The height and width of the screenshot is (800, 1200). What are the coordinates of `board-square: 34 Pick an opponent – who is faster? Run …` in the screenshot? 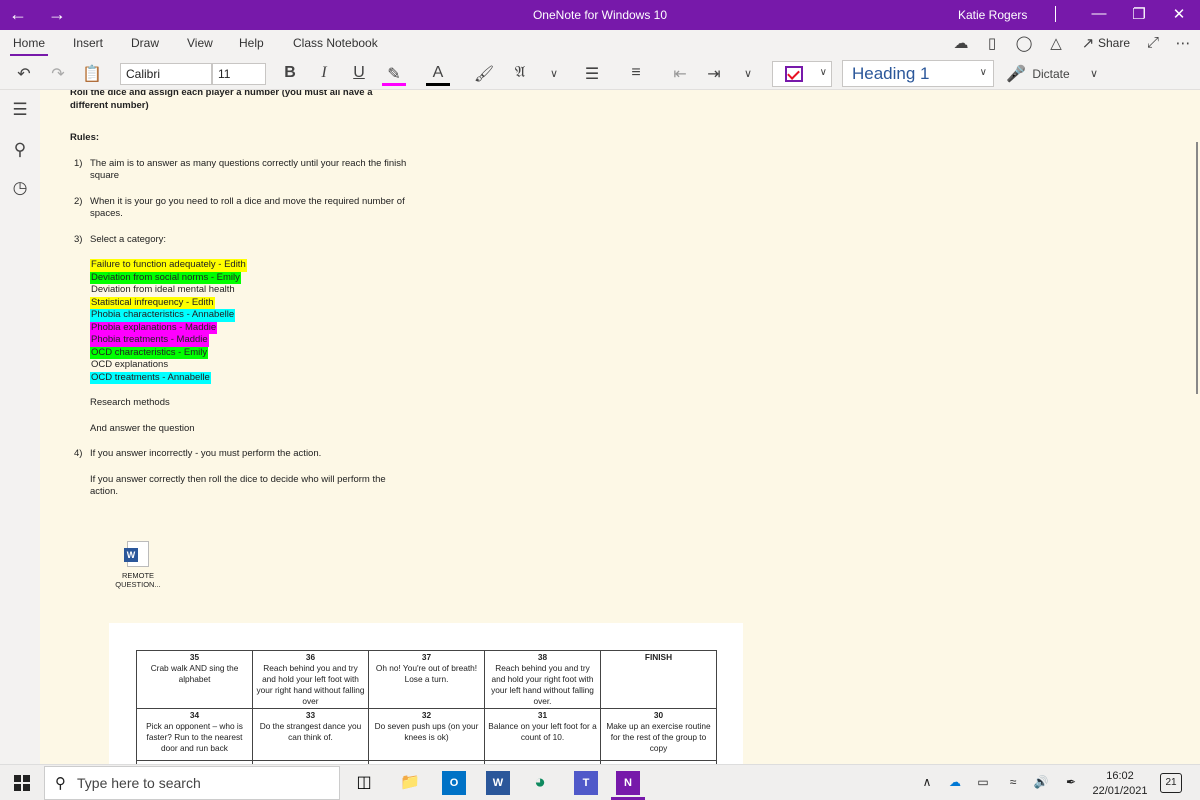 It's located at (194, 734).